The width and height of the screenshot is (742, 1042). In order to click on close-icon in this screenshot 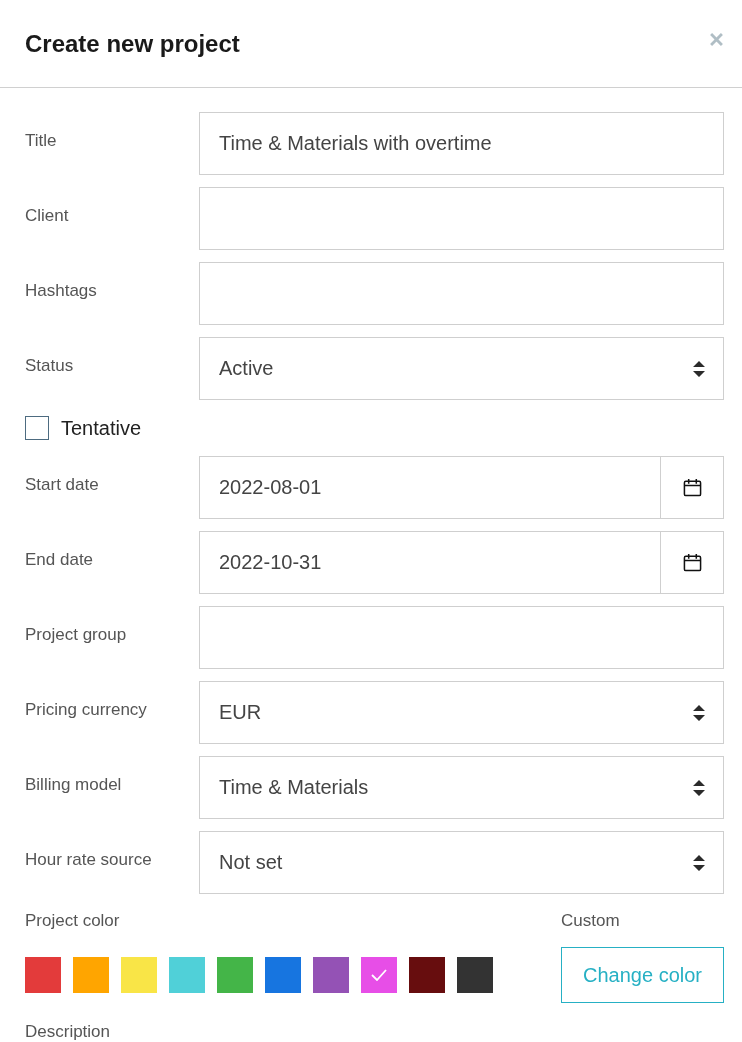, I will do `click(716, 39)`.